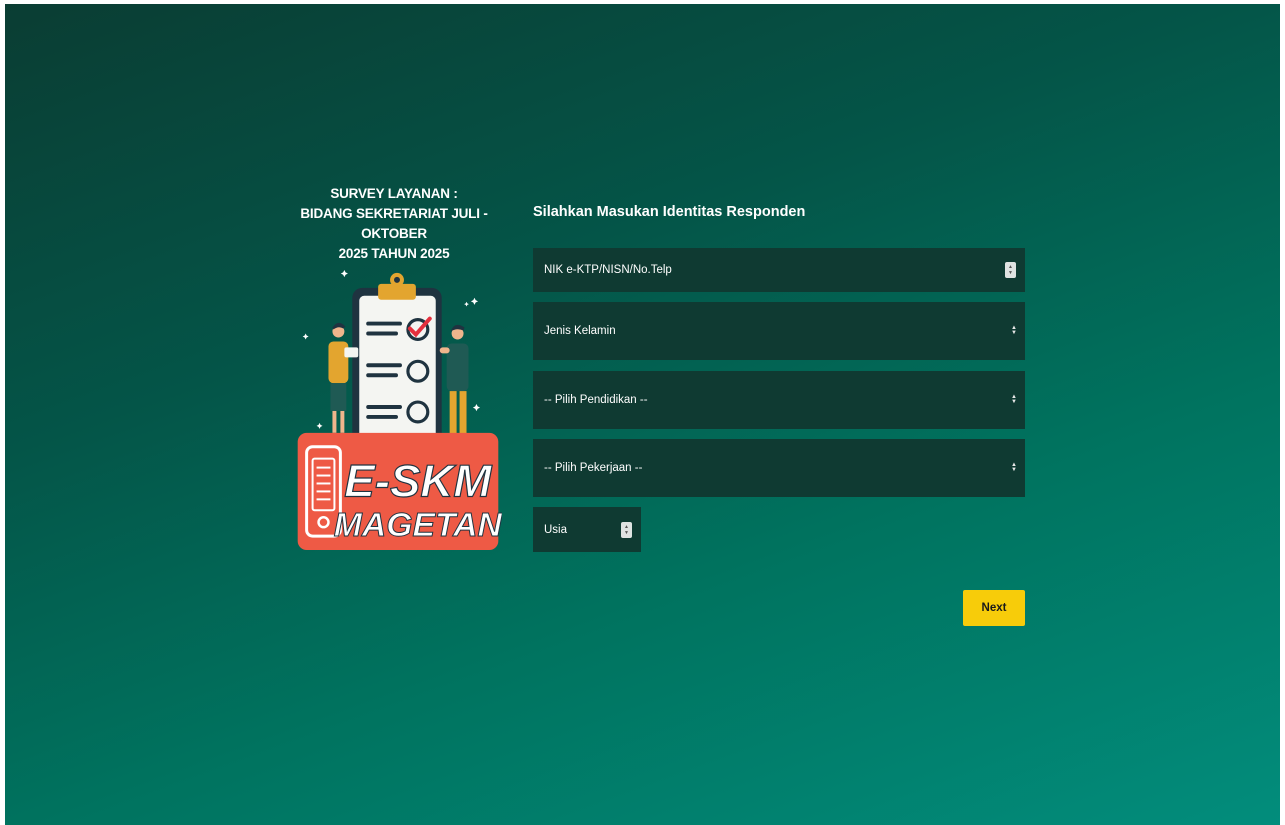 Image resolution: width=1285 pixels, height=825 pixels. Describe the element at coordinates (418, 480) in the screenshot. I see `logo-title: E-SKM` at that location.